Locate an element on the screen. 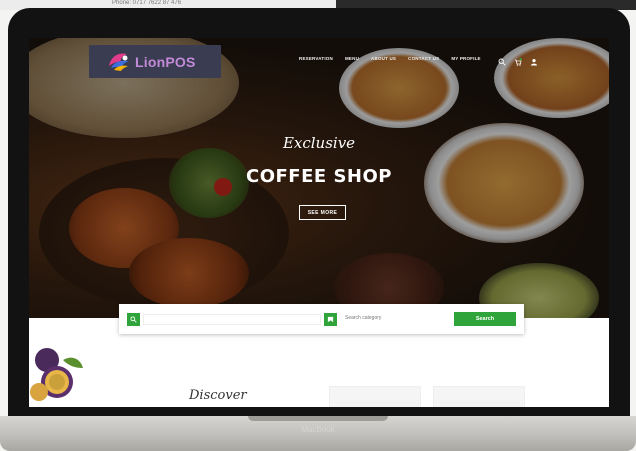  nav-item-menu: MENU is located at coordinates (352, 58).